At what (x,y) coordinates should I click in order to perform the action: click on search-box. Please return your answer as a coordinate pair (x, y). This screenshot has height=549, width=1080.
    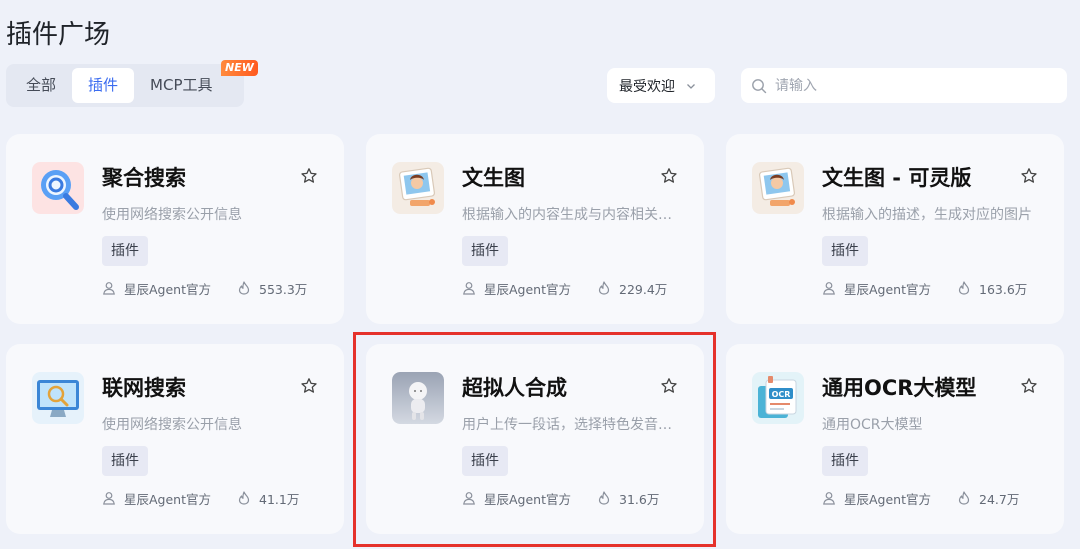
    Looking at the image, I should click on (904, 85).